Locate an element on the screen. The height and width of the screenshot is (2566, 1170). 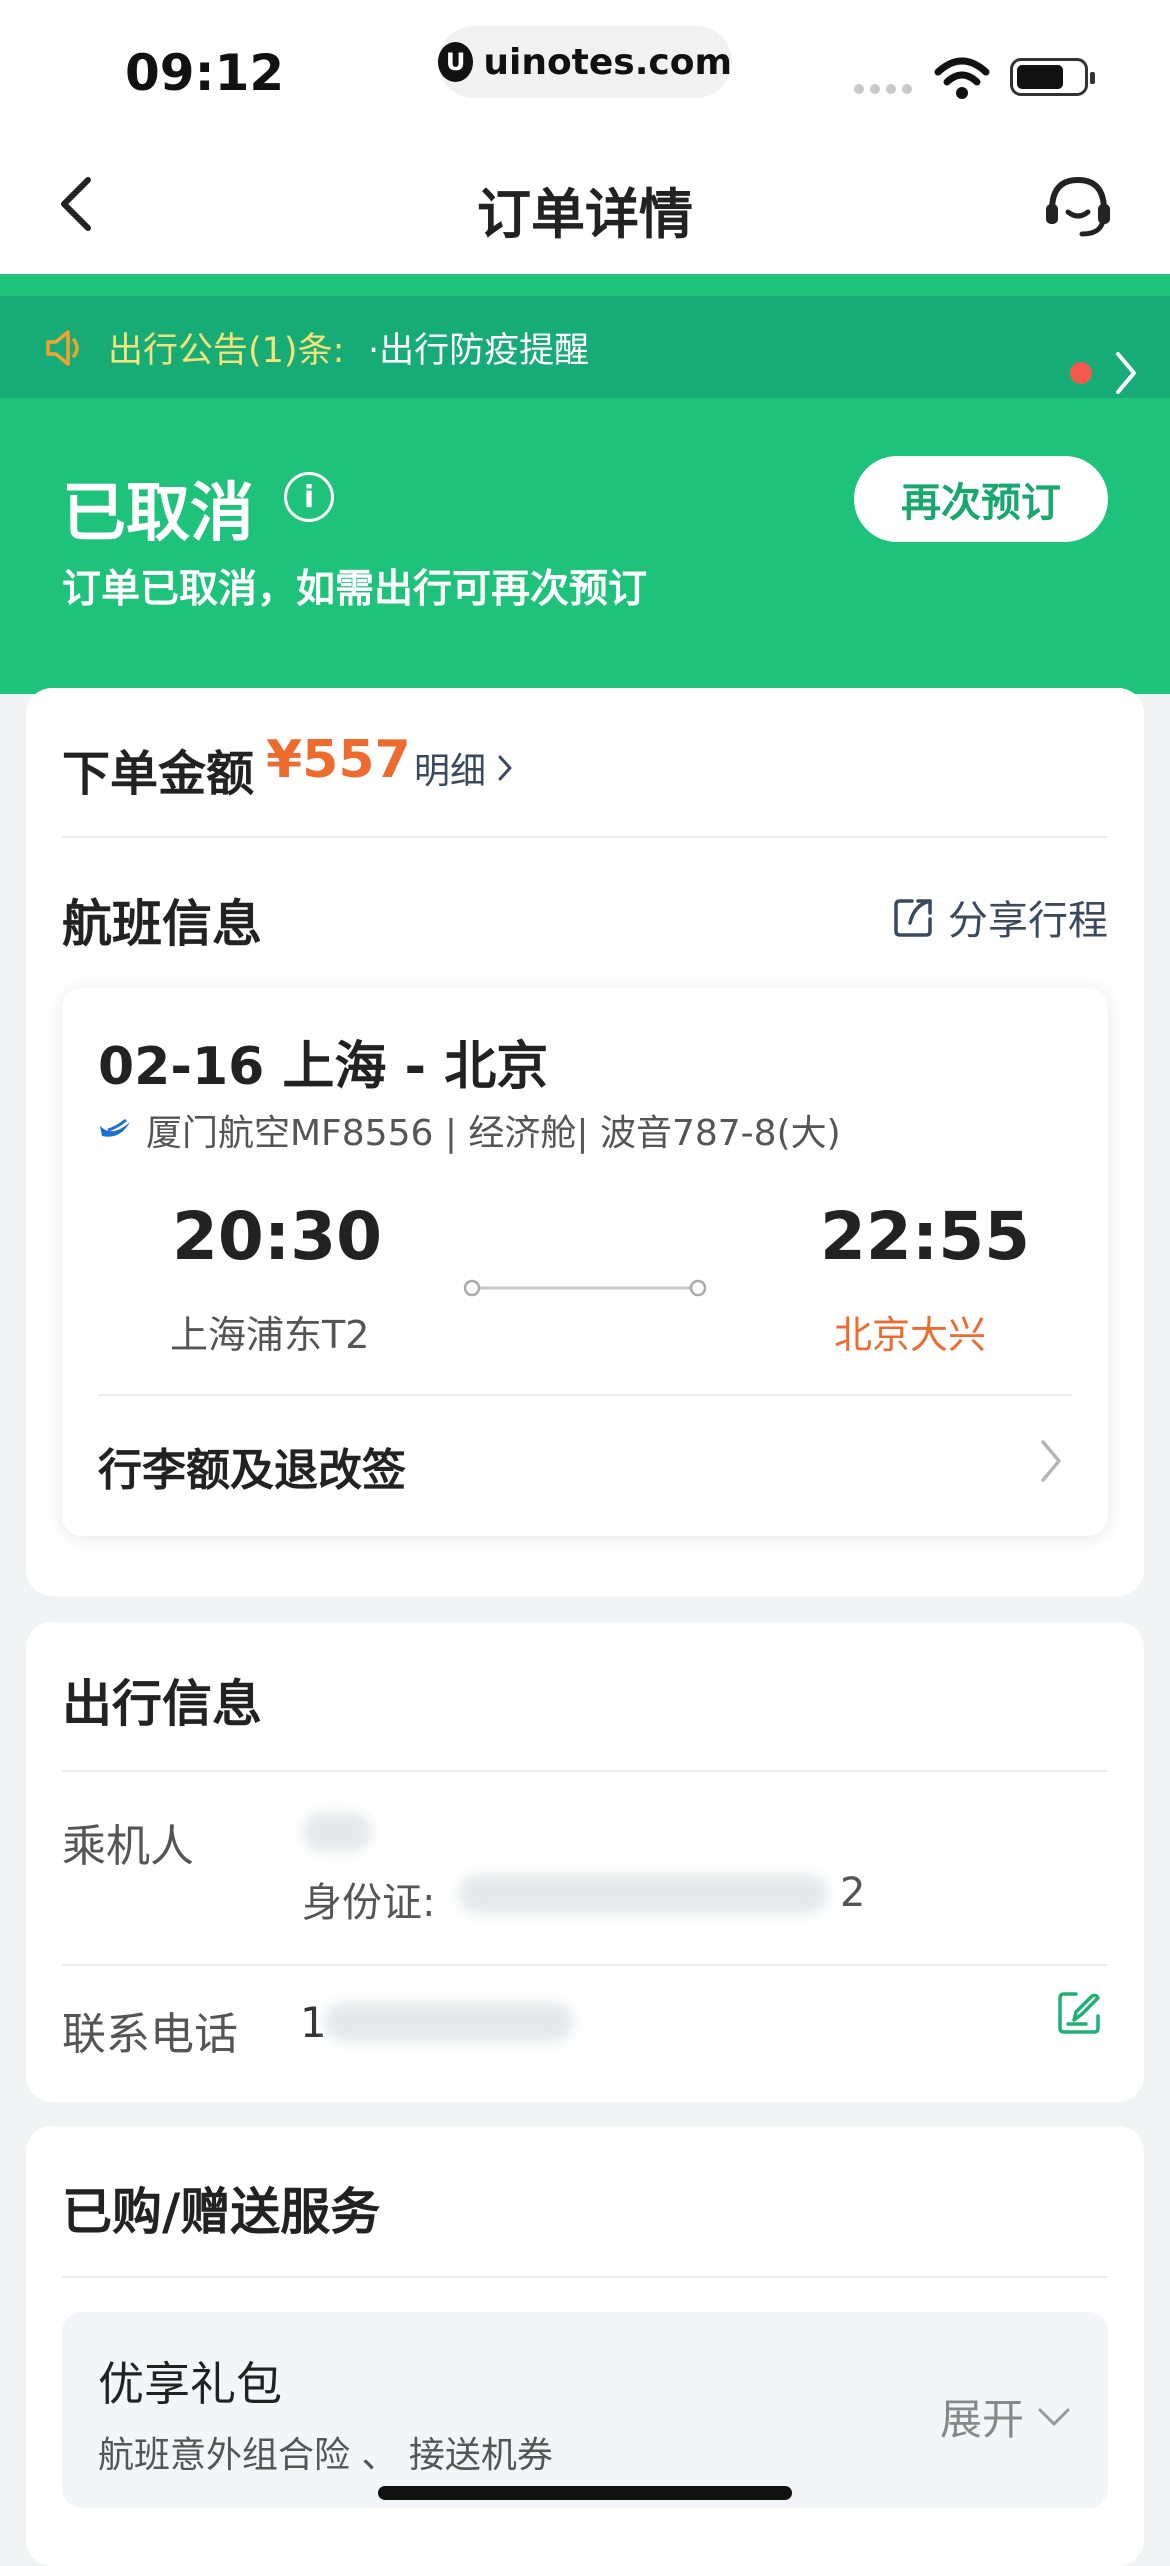
expand-label: 展开 is located at coordinates (981, 2419).